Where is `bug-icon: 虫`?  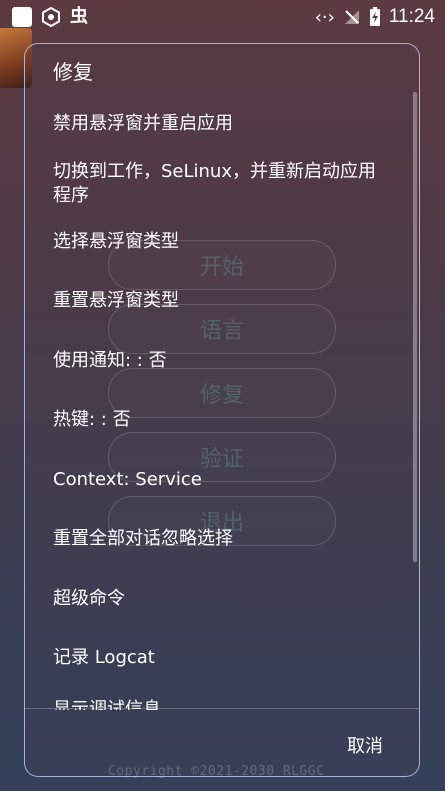 bug-icon: 虫 is located at coordinates (79, 16).